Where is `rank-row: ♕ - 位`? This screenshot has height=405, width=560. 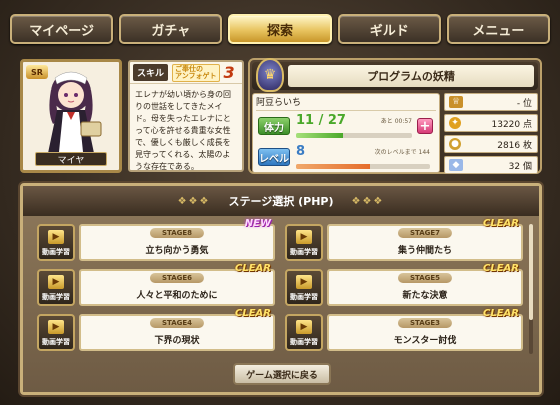
rank-row: ♕ - 位 is located at coordinates (491, 102).